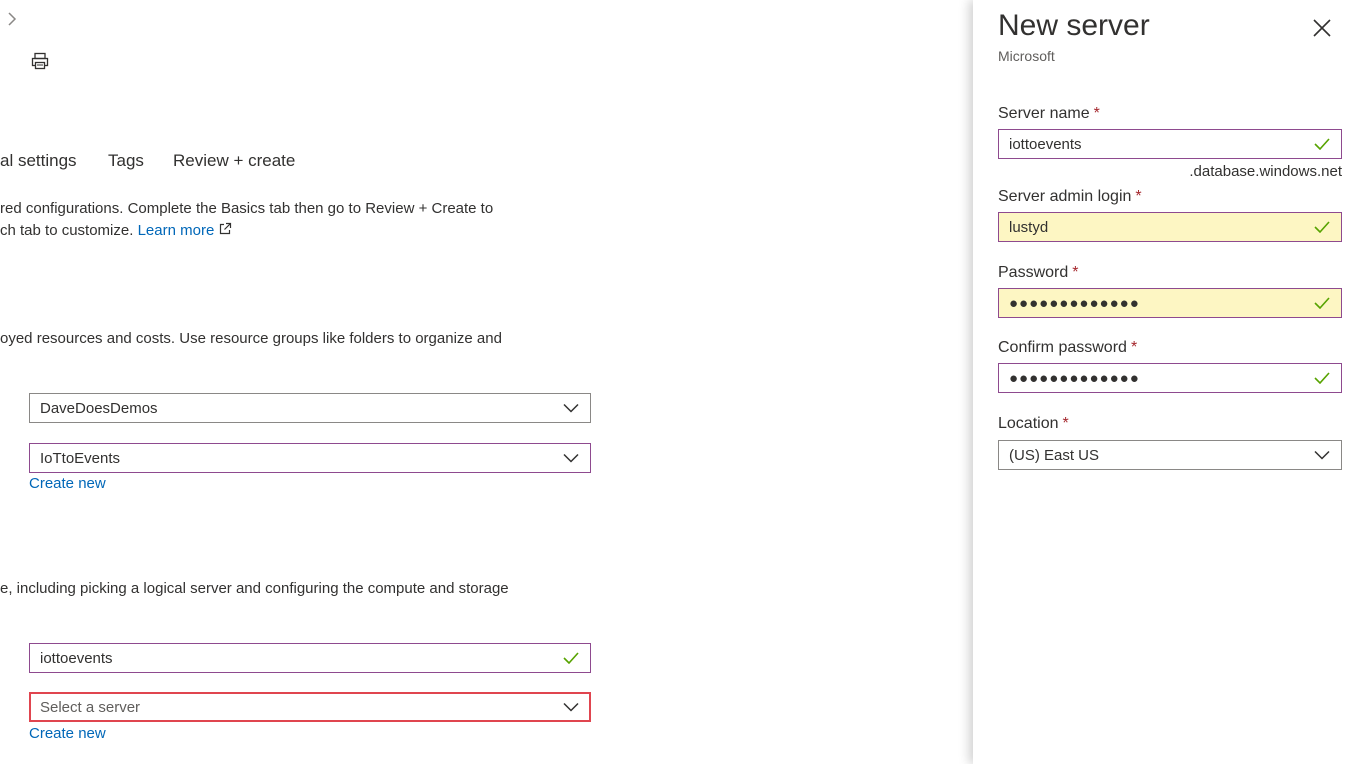  Describe the element at coordinates (1074, 303) in the screenshot. I see `password-value: ●●●●●●●●●●●●●` at that location.